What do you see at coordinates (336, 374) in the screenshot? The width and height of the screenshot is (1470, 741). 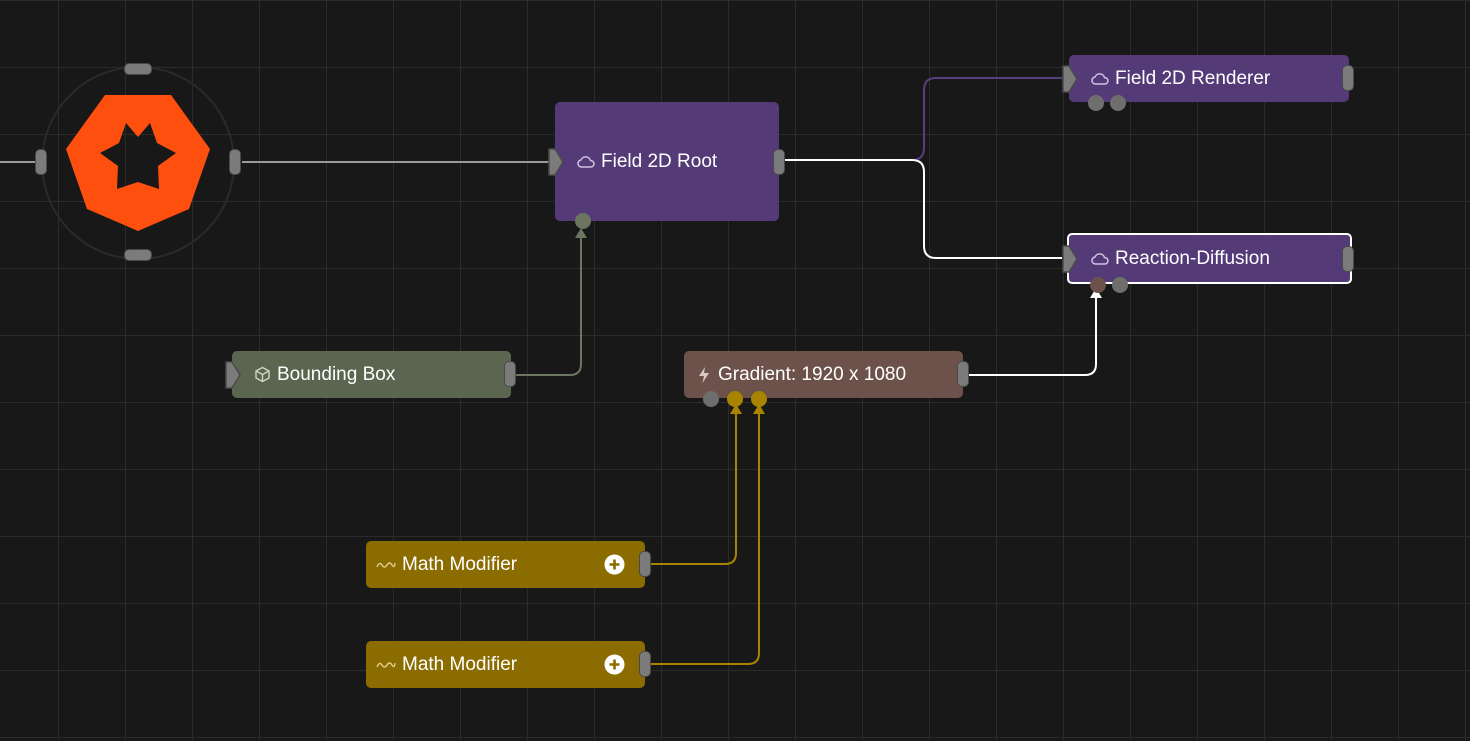 I see `node-label: Bounding Box` at bounding box center [336, 374].